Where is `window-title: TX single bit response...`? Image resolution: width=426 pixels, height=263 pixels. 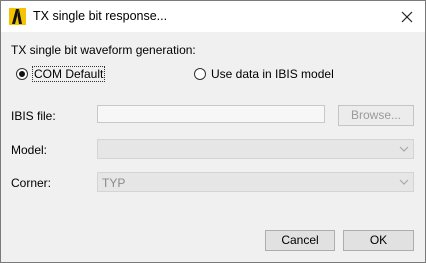
window-title: TX single bit response... is located at coordinates (100, 16).